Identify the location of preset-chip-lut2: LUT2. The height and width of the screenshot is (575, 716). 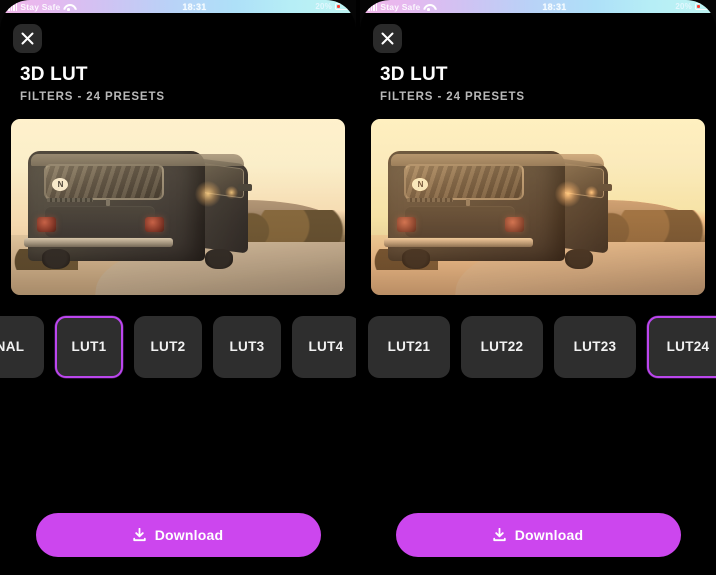
(168, 346).